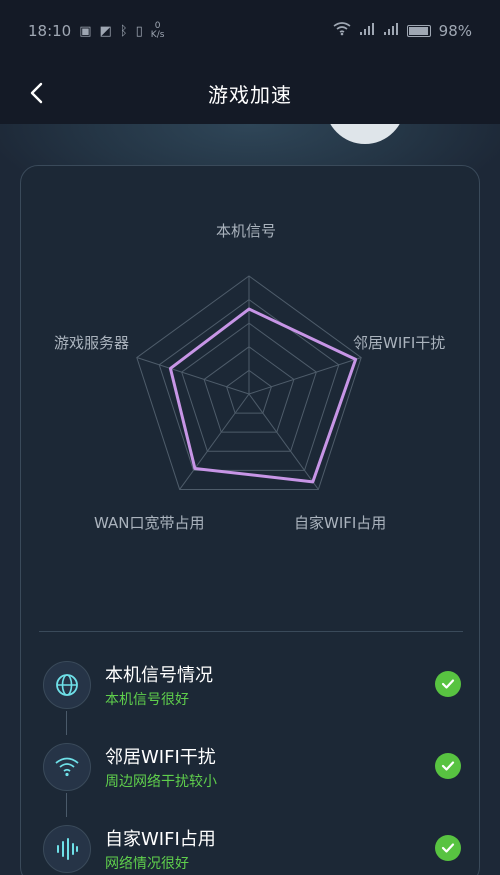  I want to click on check-status: 周边网络干扰较小, so click(161, 782).